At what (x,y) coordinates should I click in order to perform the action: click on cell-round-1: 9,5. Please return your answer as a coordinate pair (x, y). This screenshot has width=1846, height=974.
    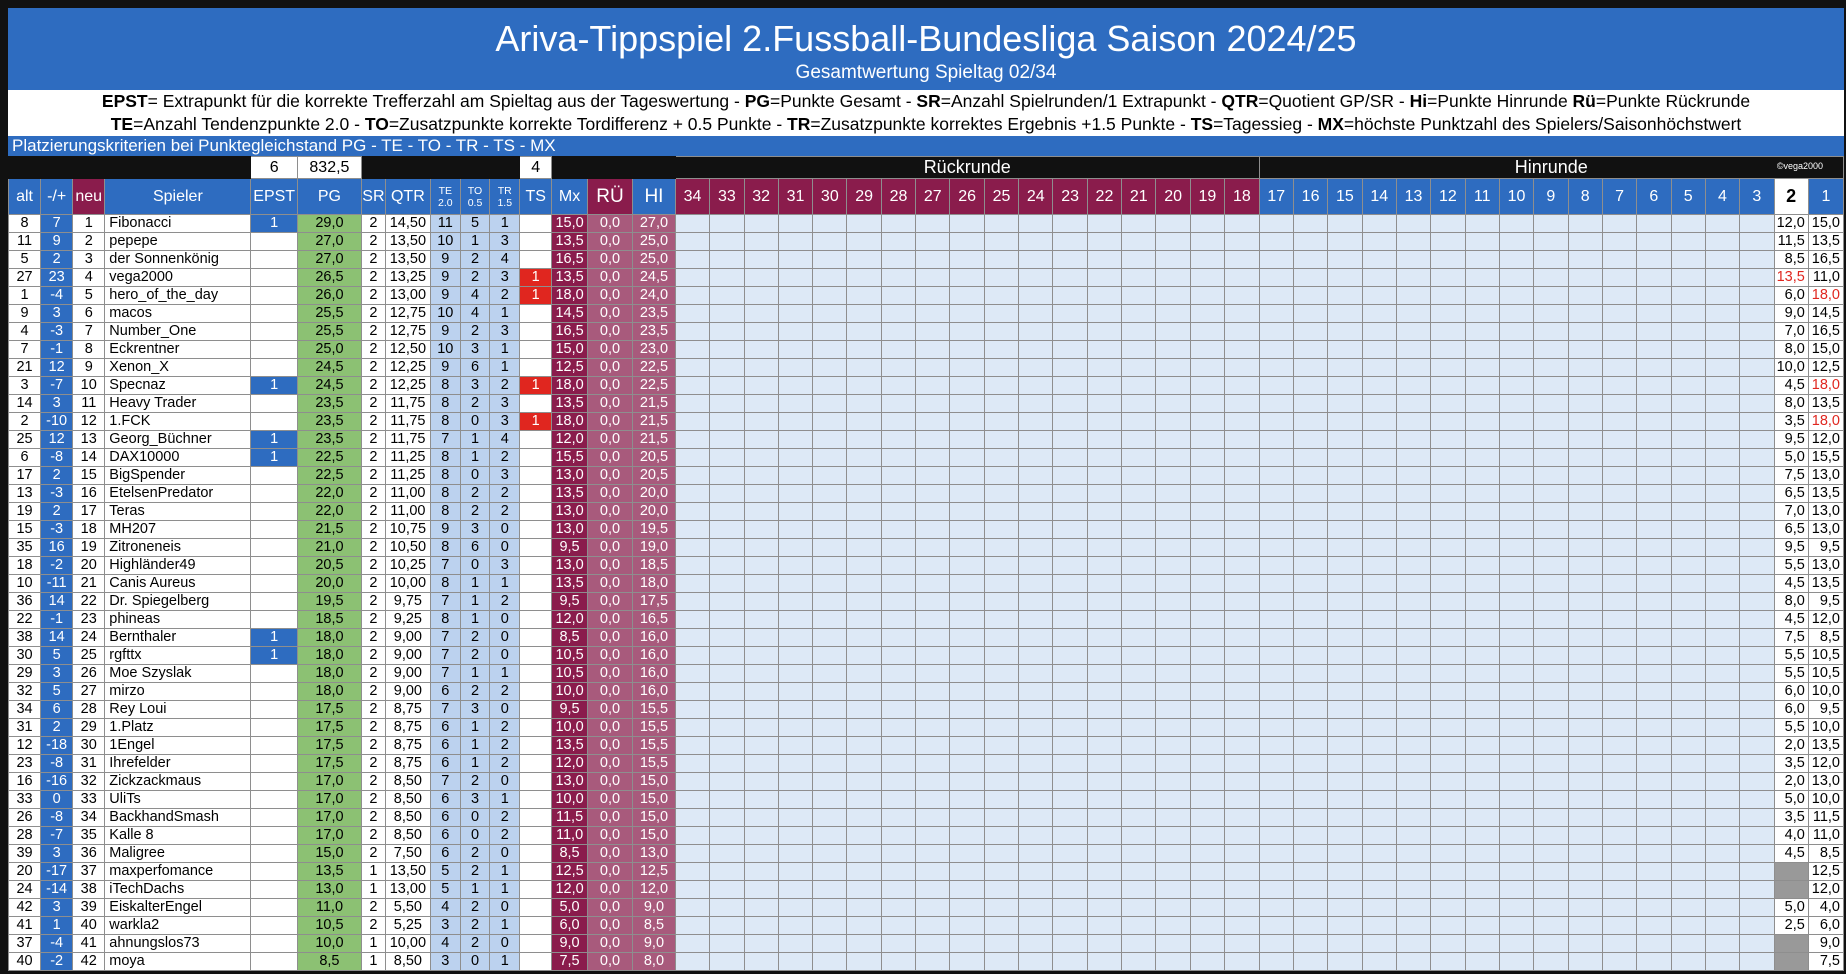
    Looking at the image, I should click on (1826, 709).